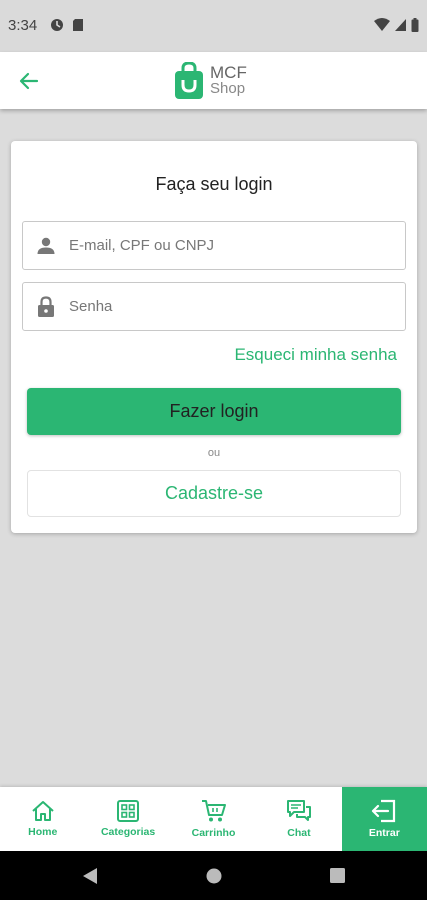  I want to click on lock-icon, so click(46, 306).